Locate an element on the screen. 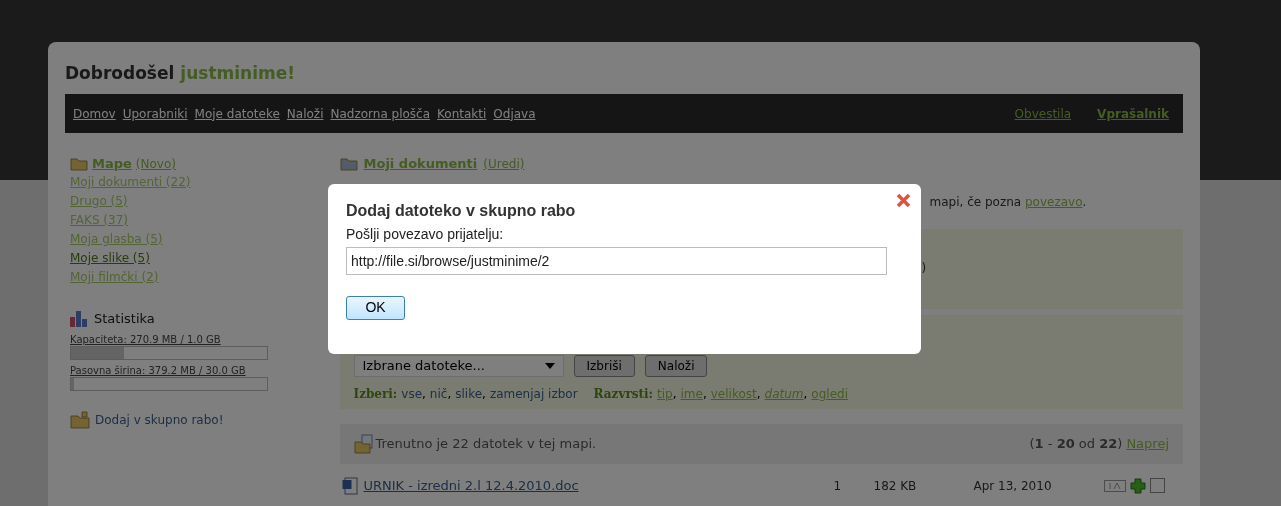  ok-button: OK is located at coordinates (375, 307).